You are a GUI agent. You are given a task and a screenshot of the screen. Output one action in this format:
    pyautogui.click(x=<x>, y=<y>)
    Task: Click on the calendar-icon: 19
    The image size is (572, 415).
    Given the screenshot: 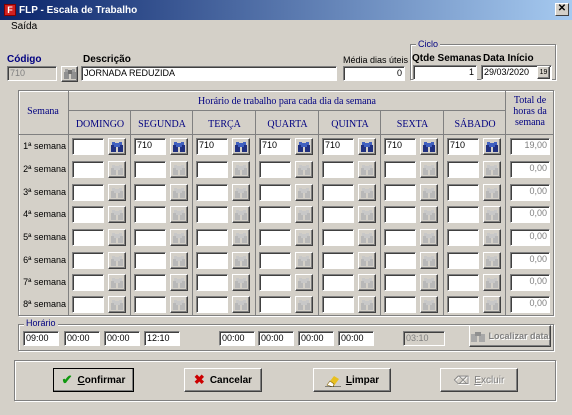 What is the action you would take?
    pyautogui.click(x=543, y=72)
    